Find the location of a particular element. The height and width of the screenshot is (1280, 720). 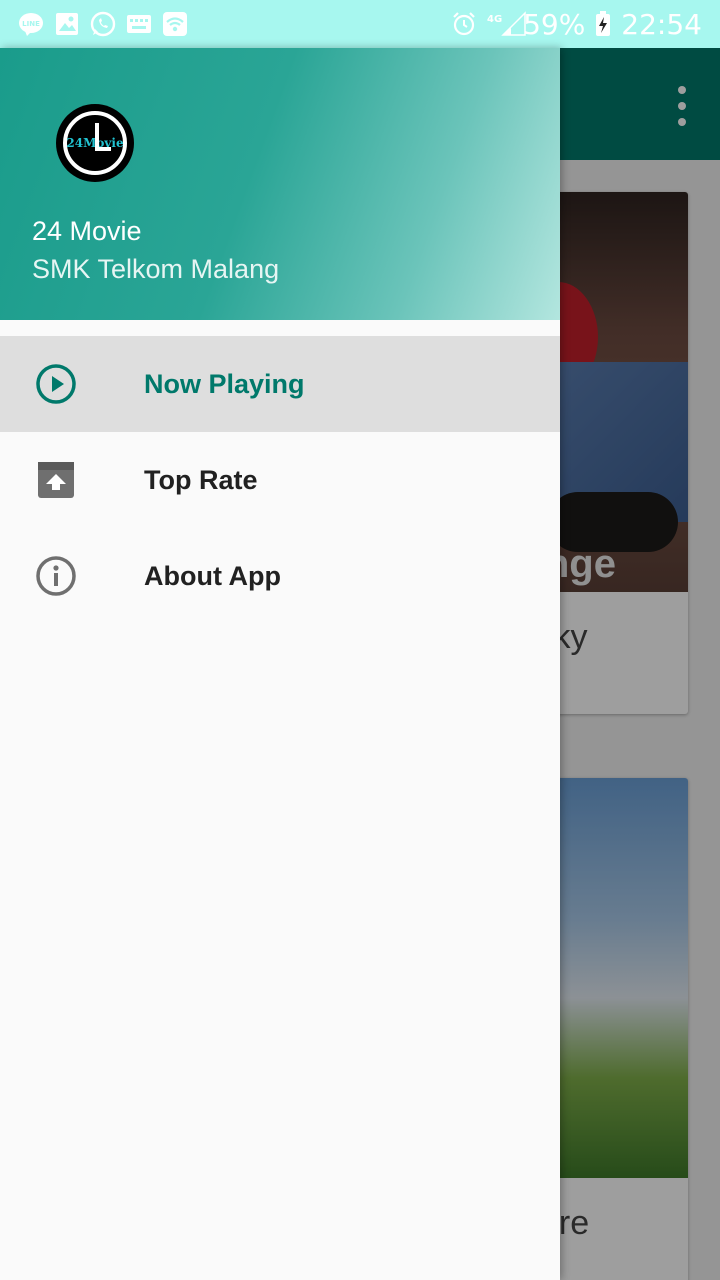

battery-percent: 59% is located at coordinates (554, 24).